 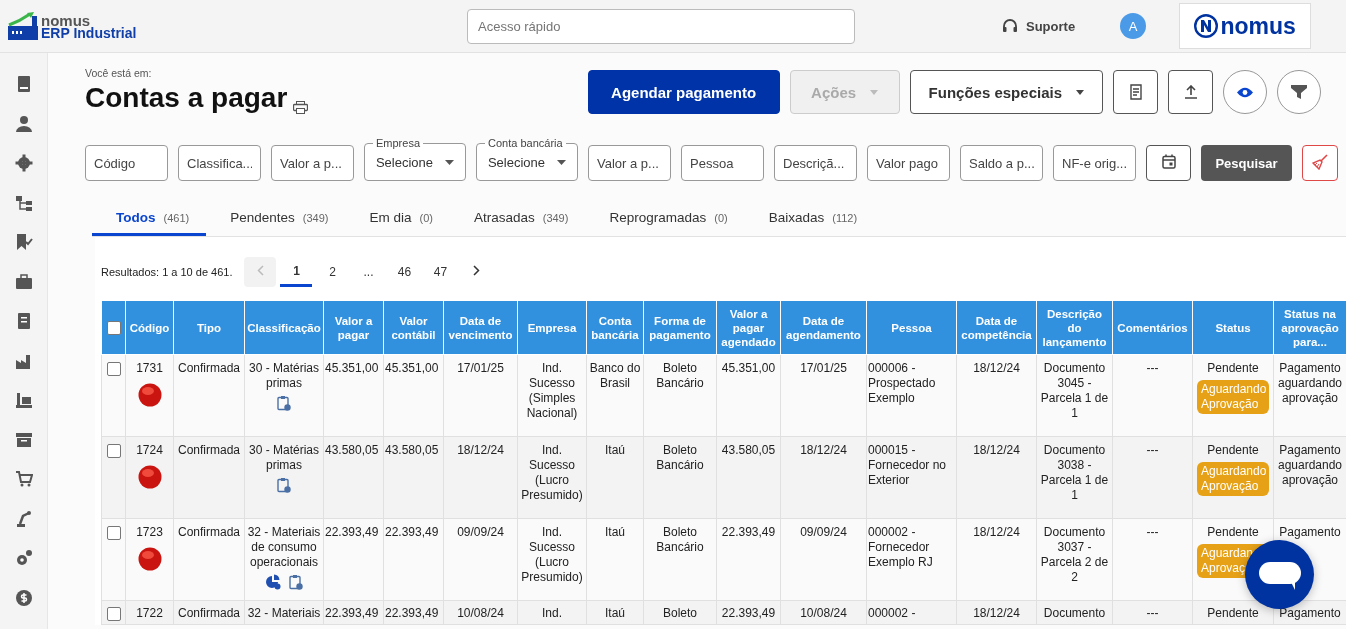 What do you see at coordinates (874, 92) in the screenshot?
I see `caret-icon` at bounding box center [874, 92].